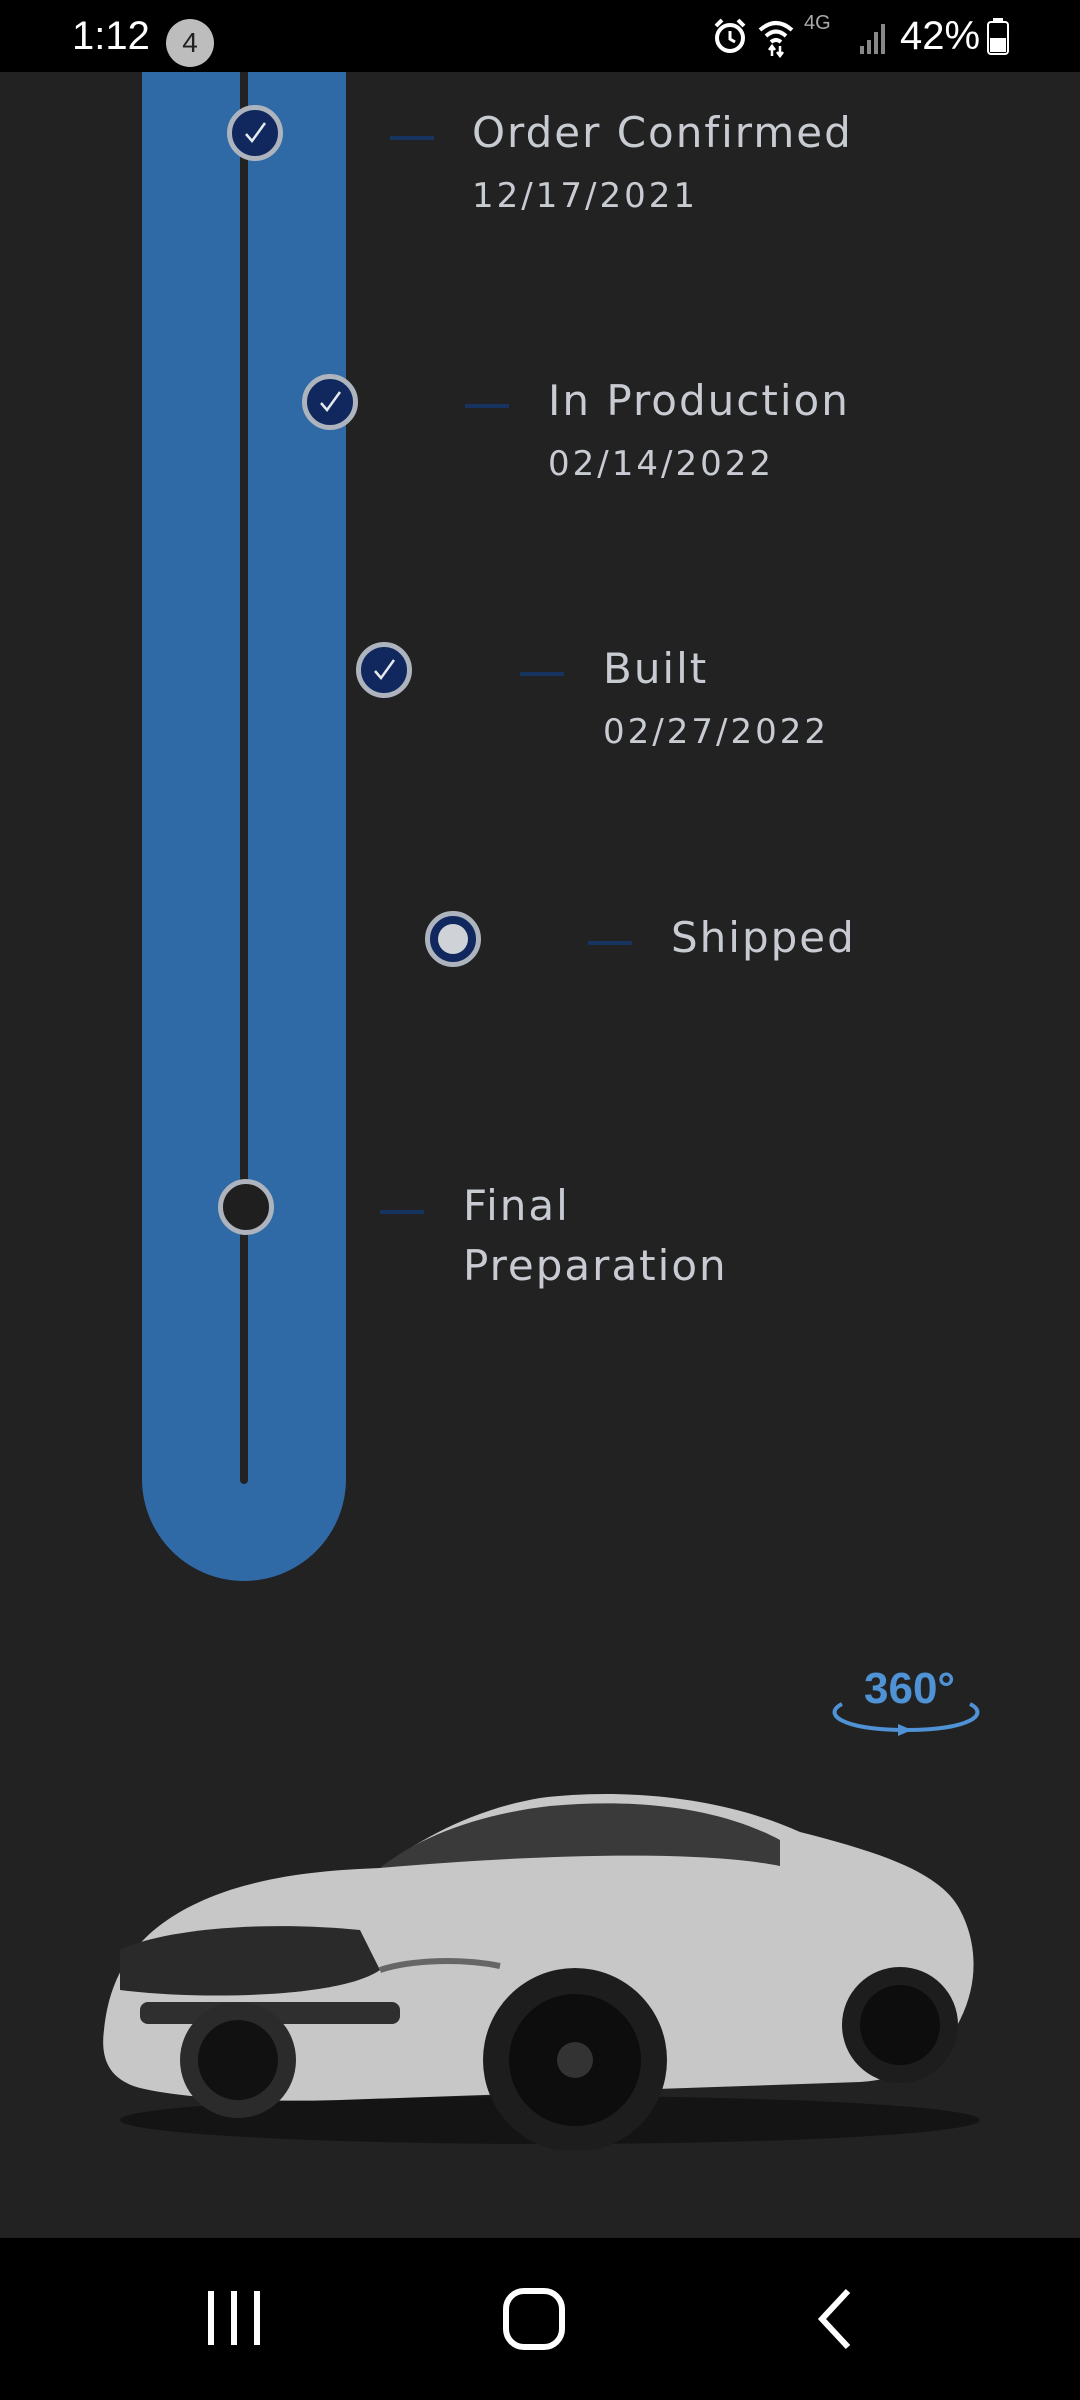 The width and height of the screenshot is (1080, 2400). Describe the element at coordinates (906, 1701) in the screenshot. I see `view-360-button: 360°` at that location.